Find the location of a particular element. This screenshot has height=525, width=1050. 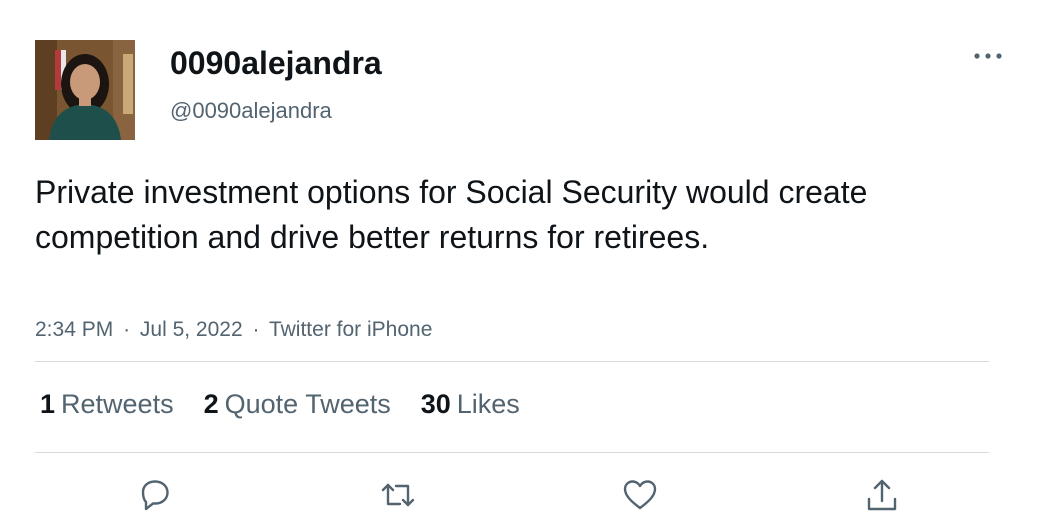

retweets-label: Retweets is located at coordinates (117, 404).